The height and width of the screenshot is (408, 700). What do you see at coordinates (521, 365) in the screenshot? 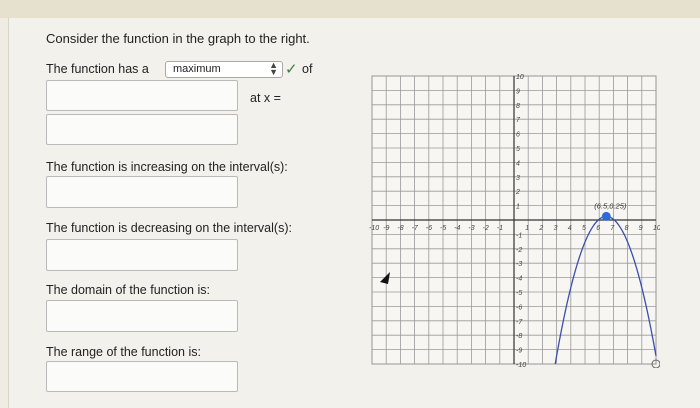
I see `y-tick-label: -10` at bounding box center [521, 365].